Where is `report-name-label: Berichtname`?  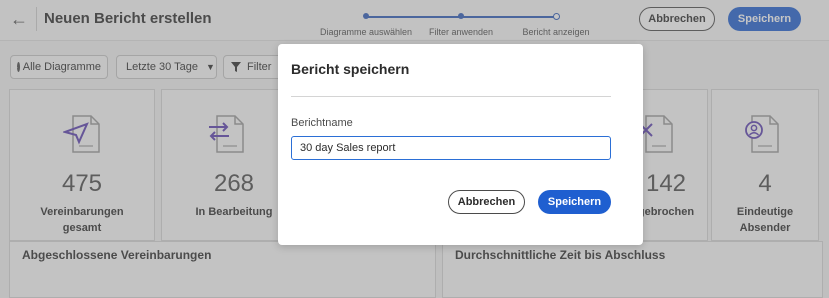
report-name-label: Berichtname is located at coordinates (322, 123).